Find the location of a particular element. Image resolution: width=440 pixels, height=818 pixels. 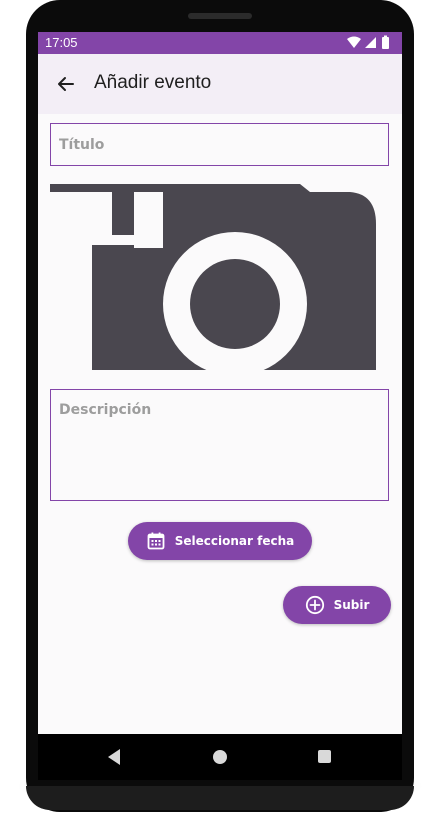

back-button is located at coordinates (66, 84).